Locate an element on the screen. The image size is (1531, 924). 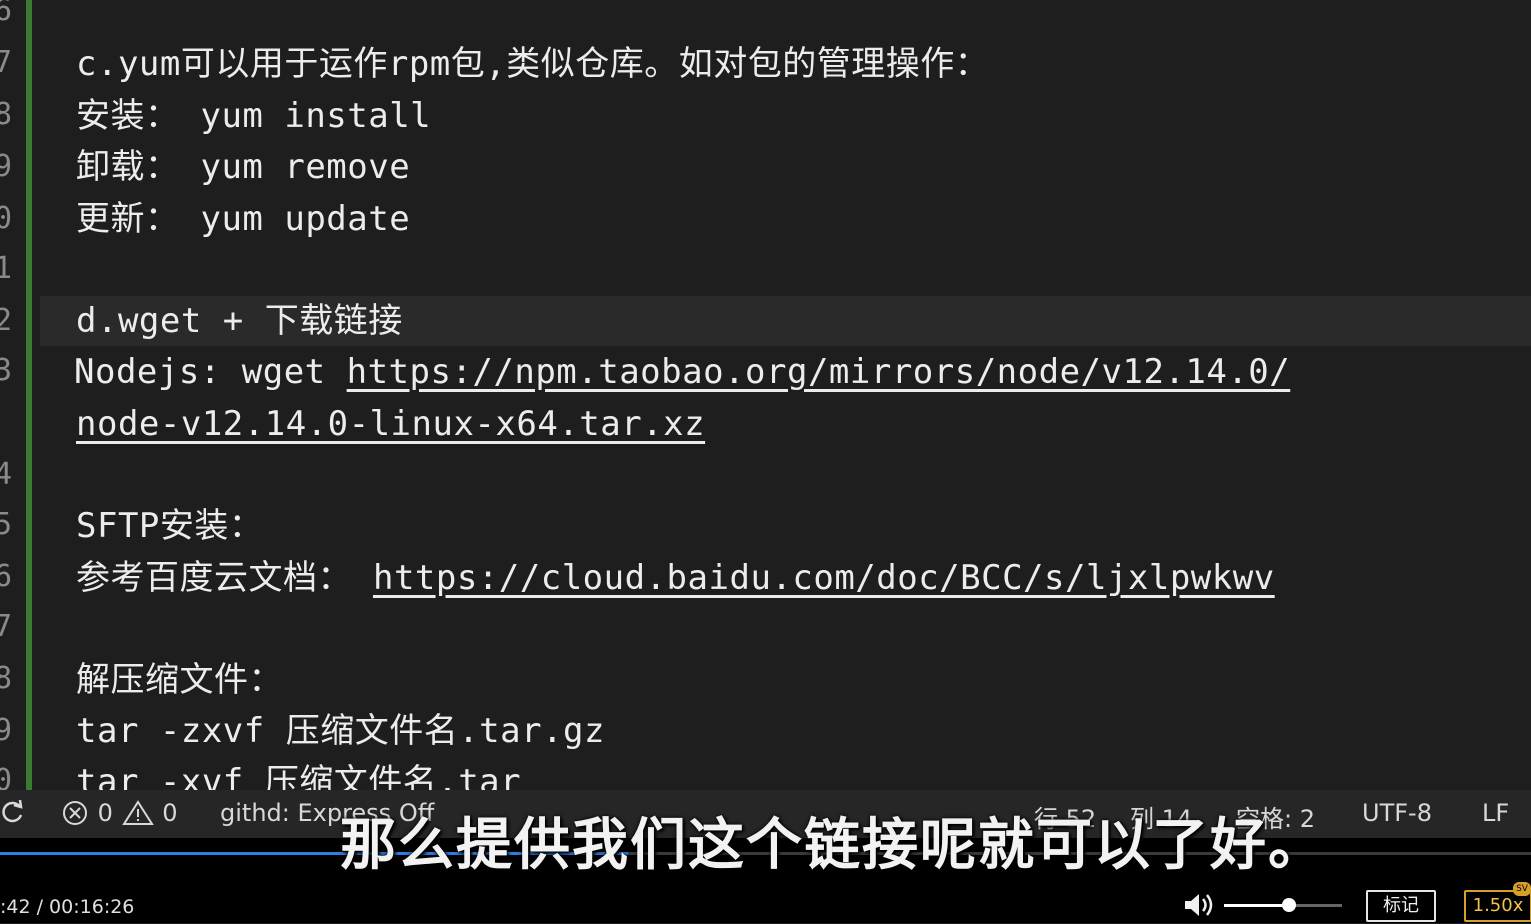
code-line: 卸载： yum remove is located at coordinates (243, 167).